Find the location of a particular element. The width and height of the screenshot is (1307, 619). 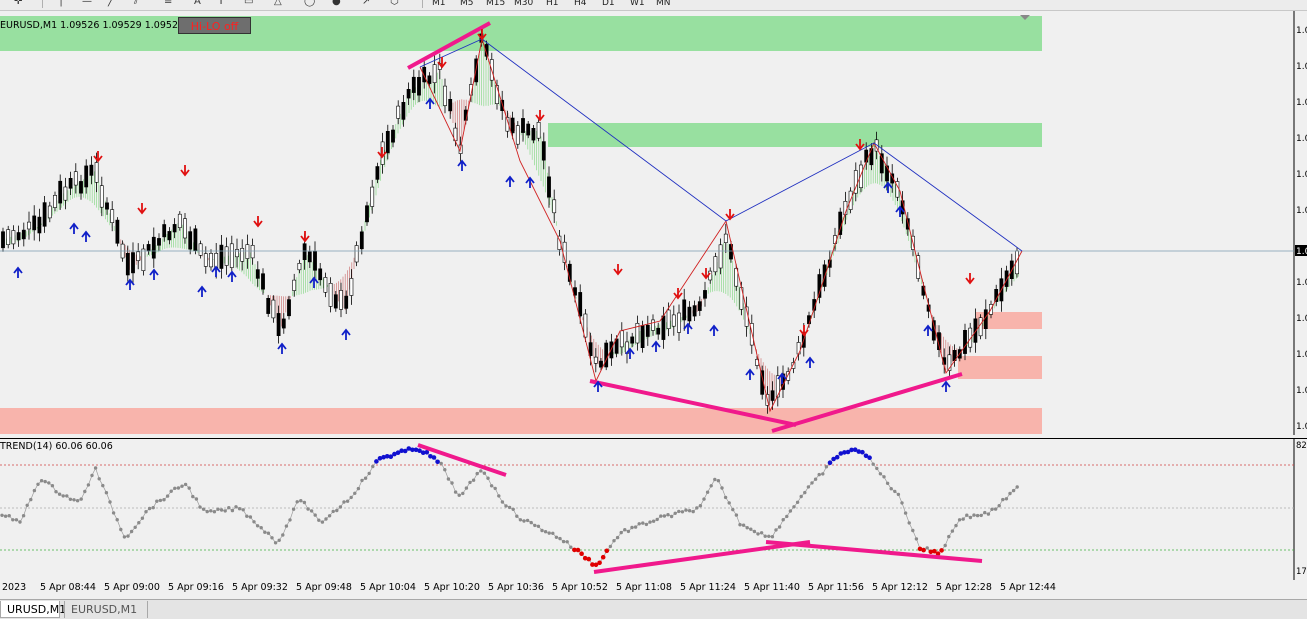

vertical-line-icon: │ is located at coordinates (61, 4).